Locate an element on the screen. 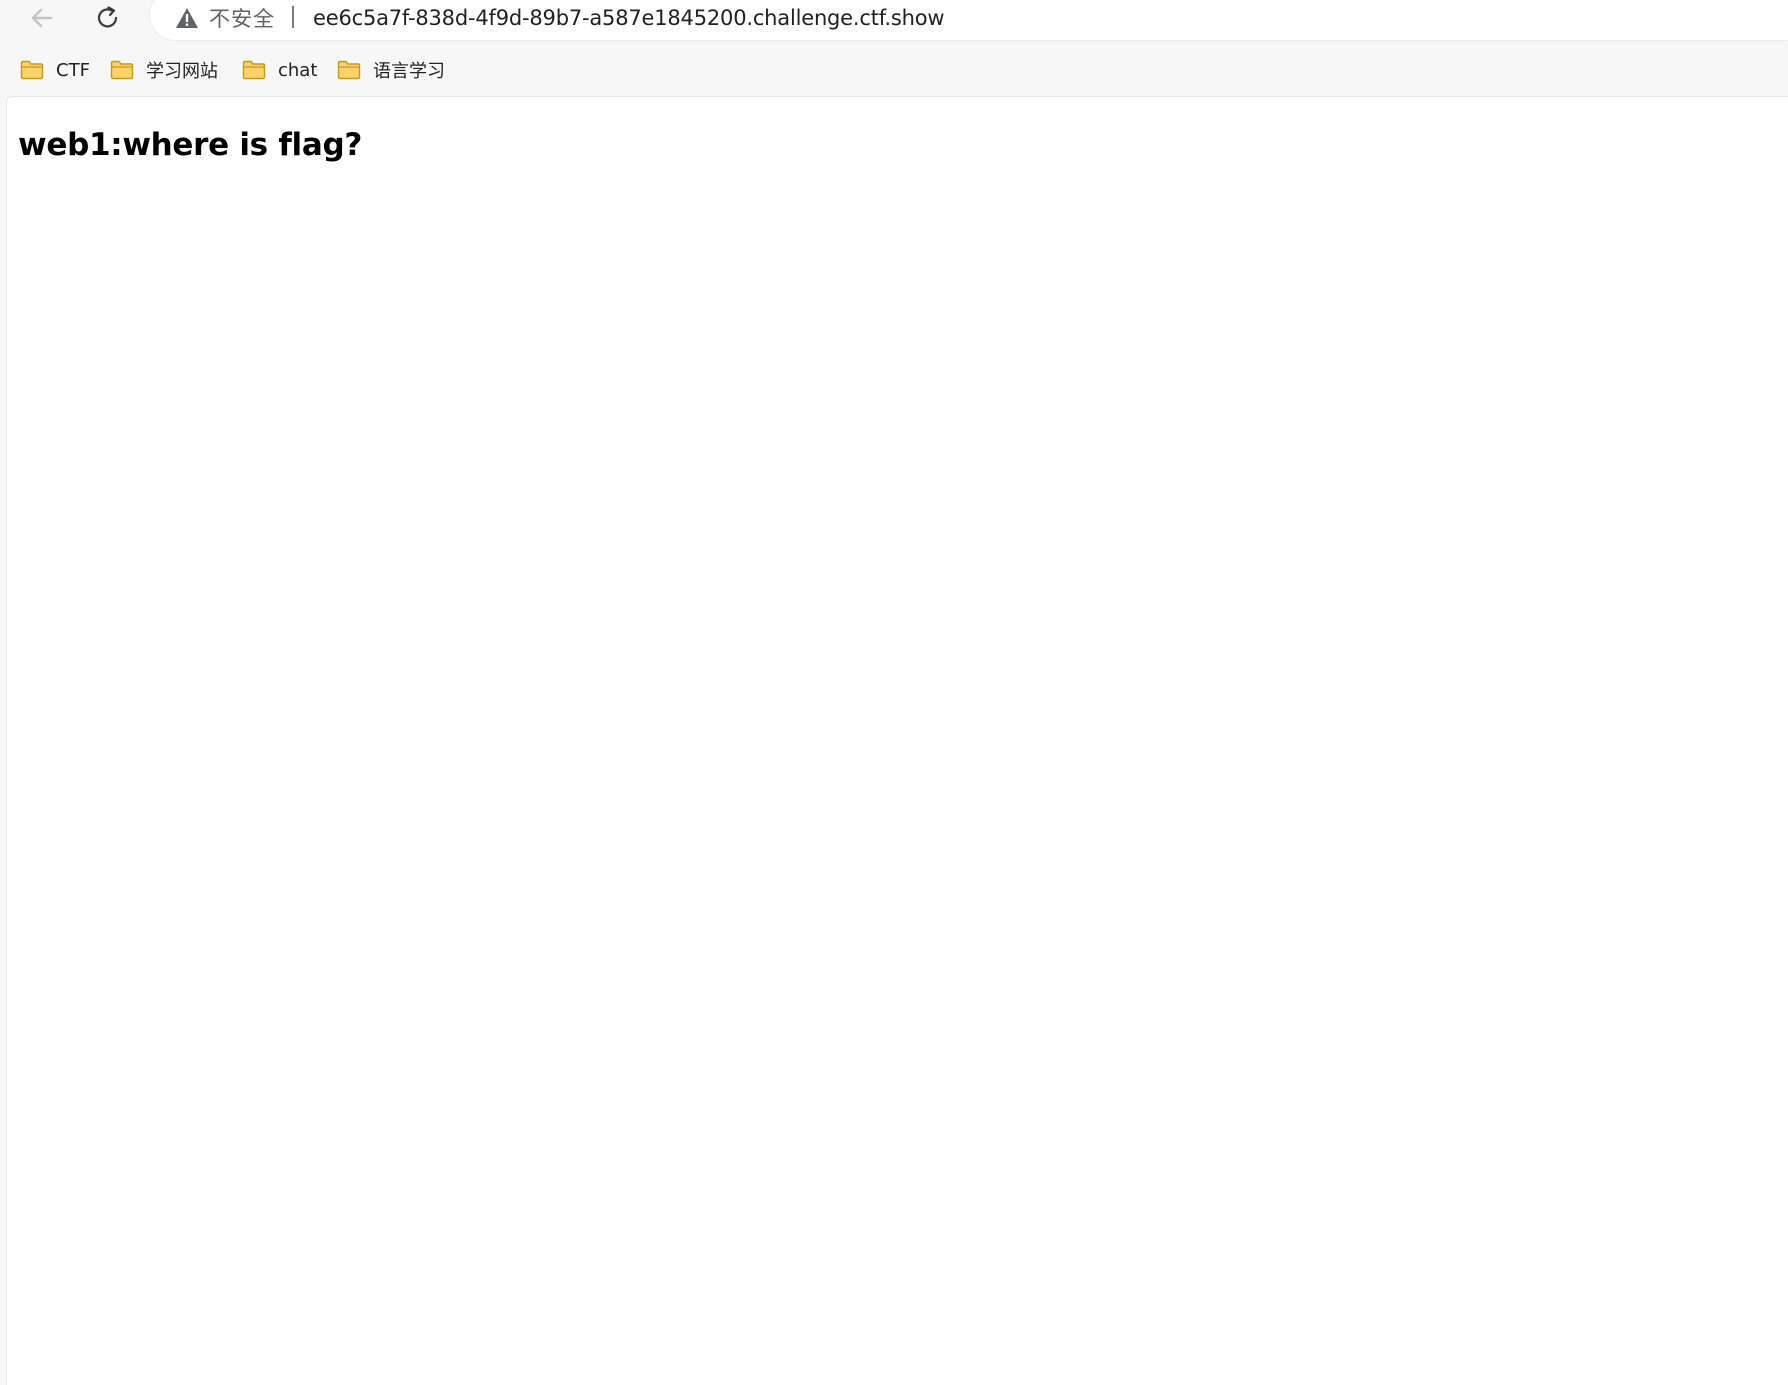  bookmark-folder-ctf: CTF is located at coordinates (55, 70).